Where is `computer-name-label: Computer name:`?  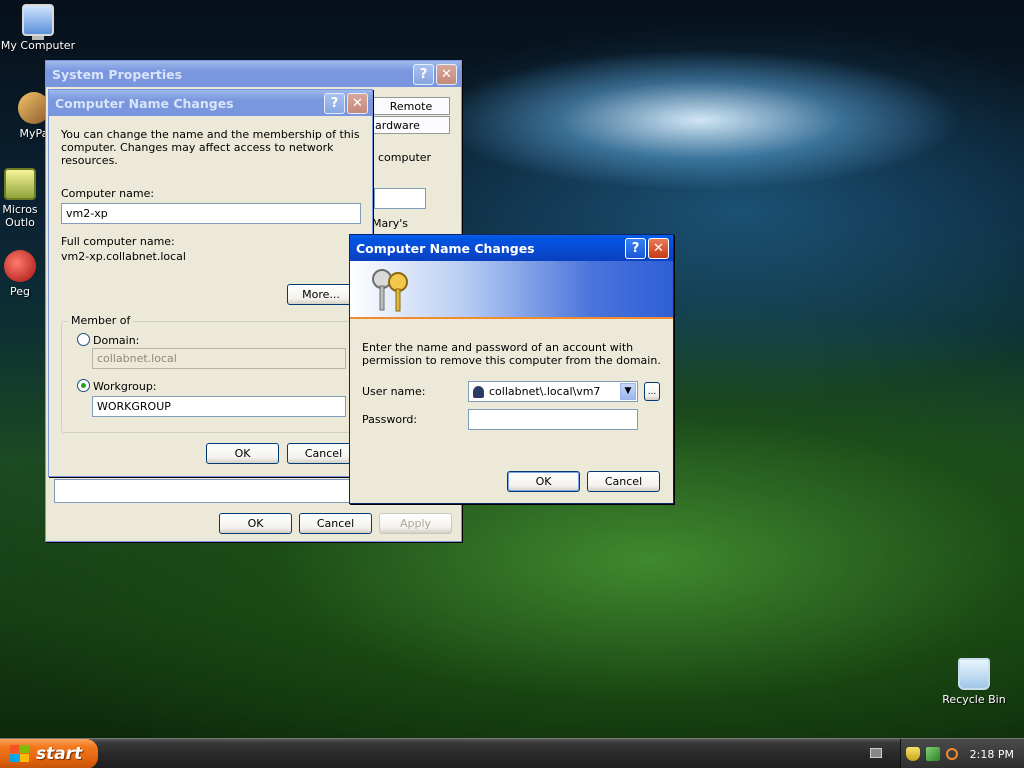
computer-name-label: Computer name: is located at coordinates (108, 193).